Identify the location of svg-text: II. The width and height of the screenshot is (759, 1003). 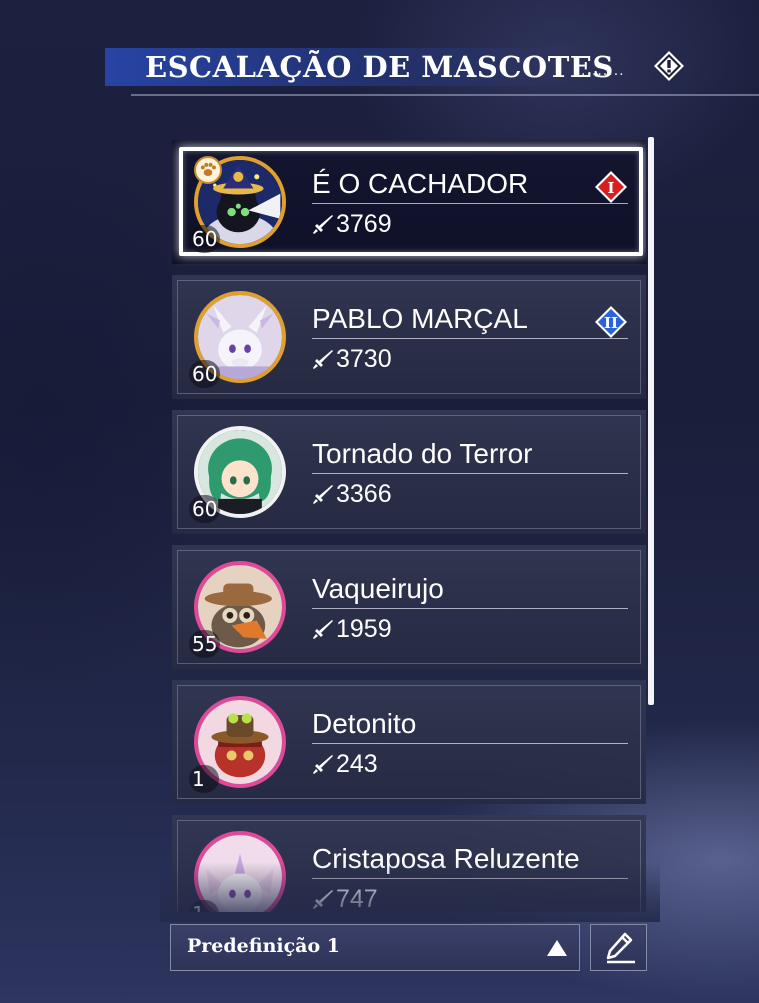
(611, 323).